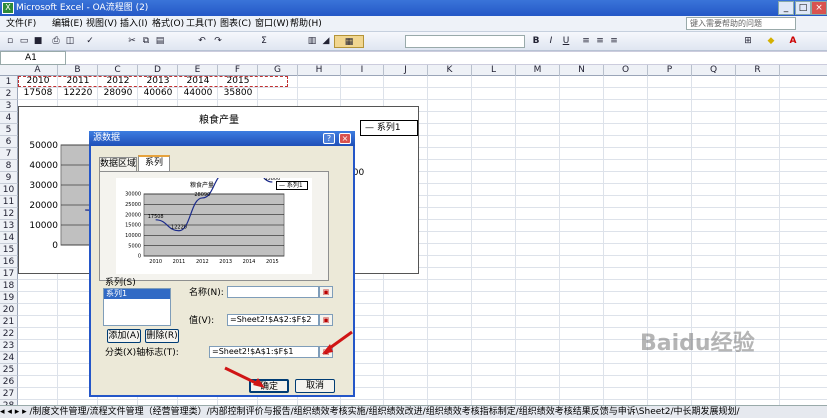 The image size is (827, 418). I want to click on arrow-head-ok, so click(259, 383).